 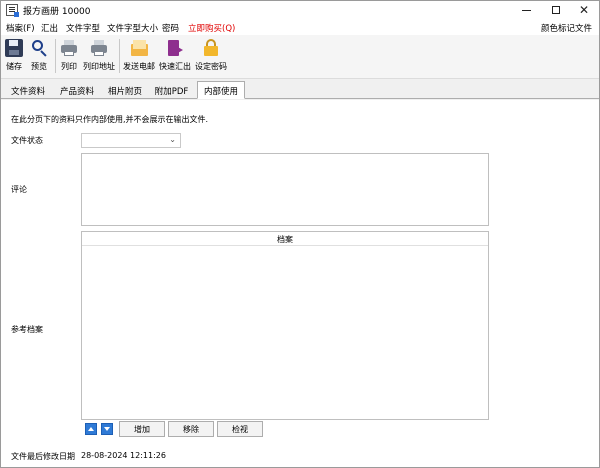 I want to click on set-password-button: 设定密码, so click(x=211, y=55).